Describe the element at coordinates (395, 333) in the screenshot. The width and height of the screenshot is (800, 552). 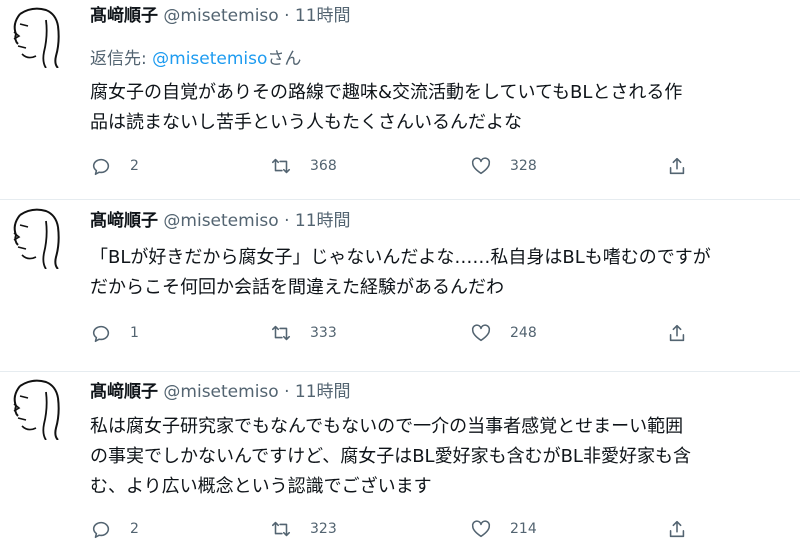
I see `action-bar: 1 333 248` at that location.